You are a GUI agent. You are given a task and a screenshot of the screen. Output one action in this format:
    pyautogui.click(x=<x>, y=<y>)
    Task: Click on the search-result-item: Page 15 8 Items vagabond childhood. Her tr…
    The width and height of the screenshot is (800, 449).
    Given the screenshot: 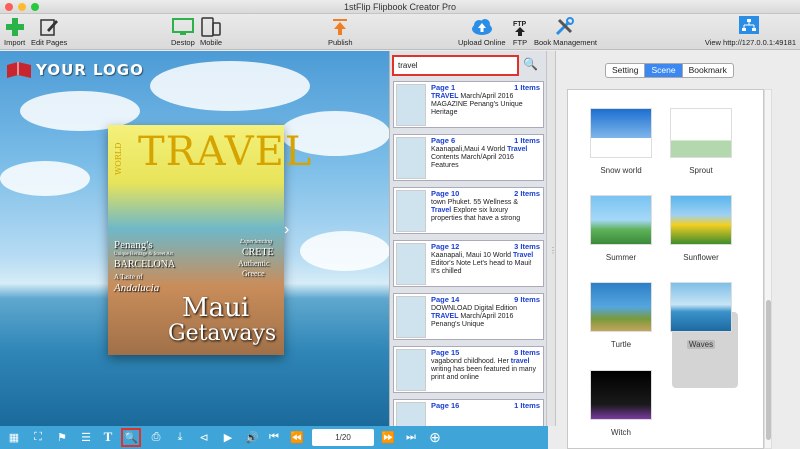 What is the action you would take?
    pyautogui.click(x=468, y=369)
    